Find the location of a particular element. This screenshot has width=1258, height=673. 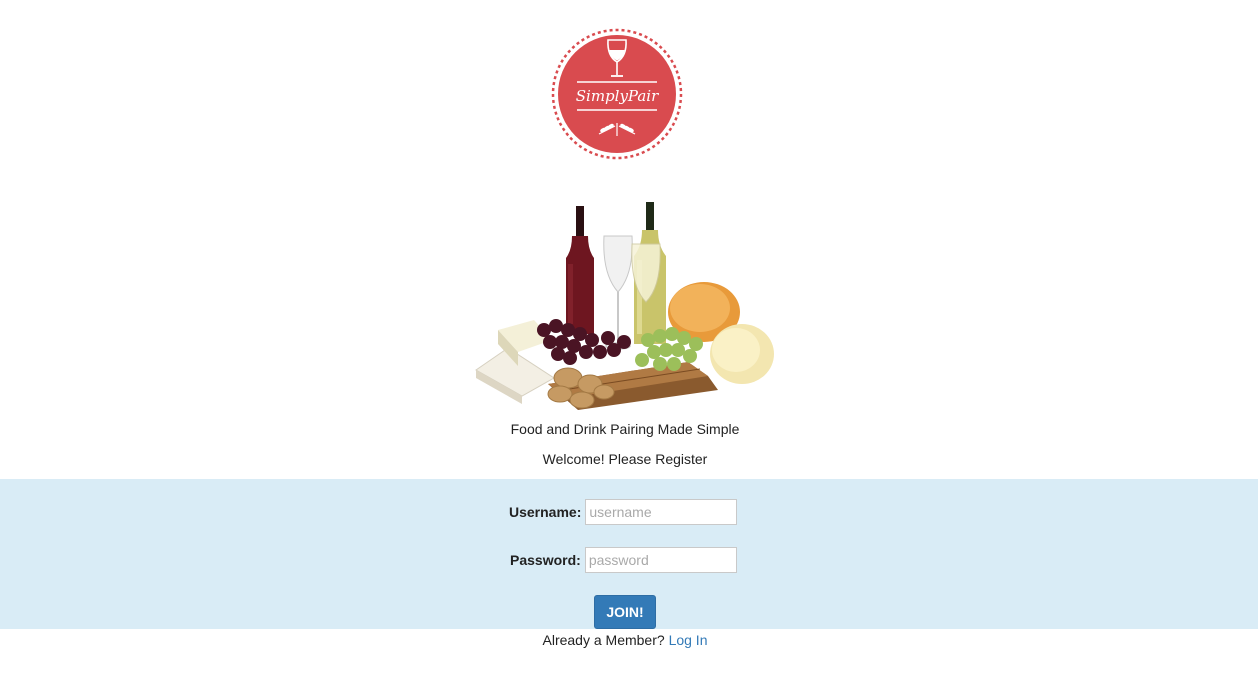

simplypair-logo: SimplyPair is located at coordinates (617, 94).